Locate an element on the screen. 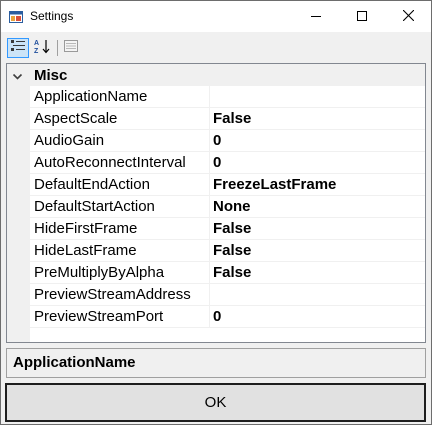  categorized-icon is located at coordinates (18, 48).